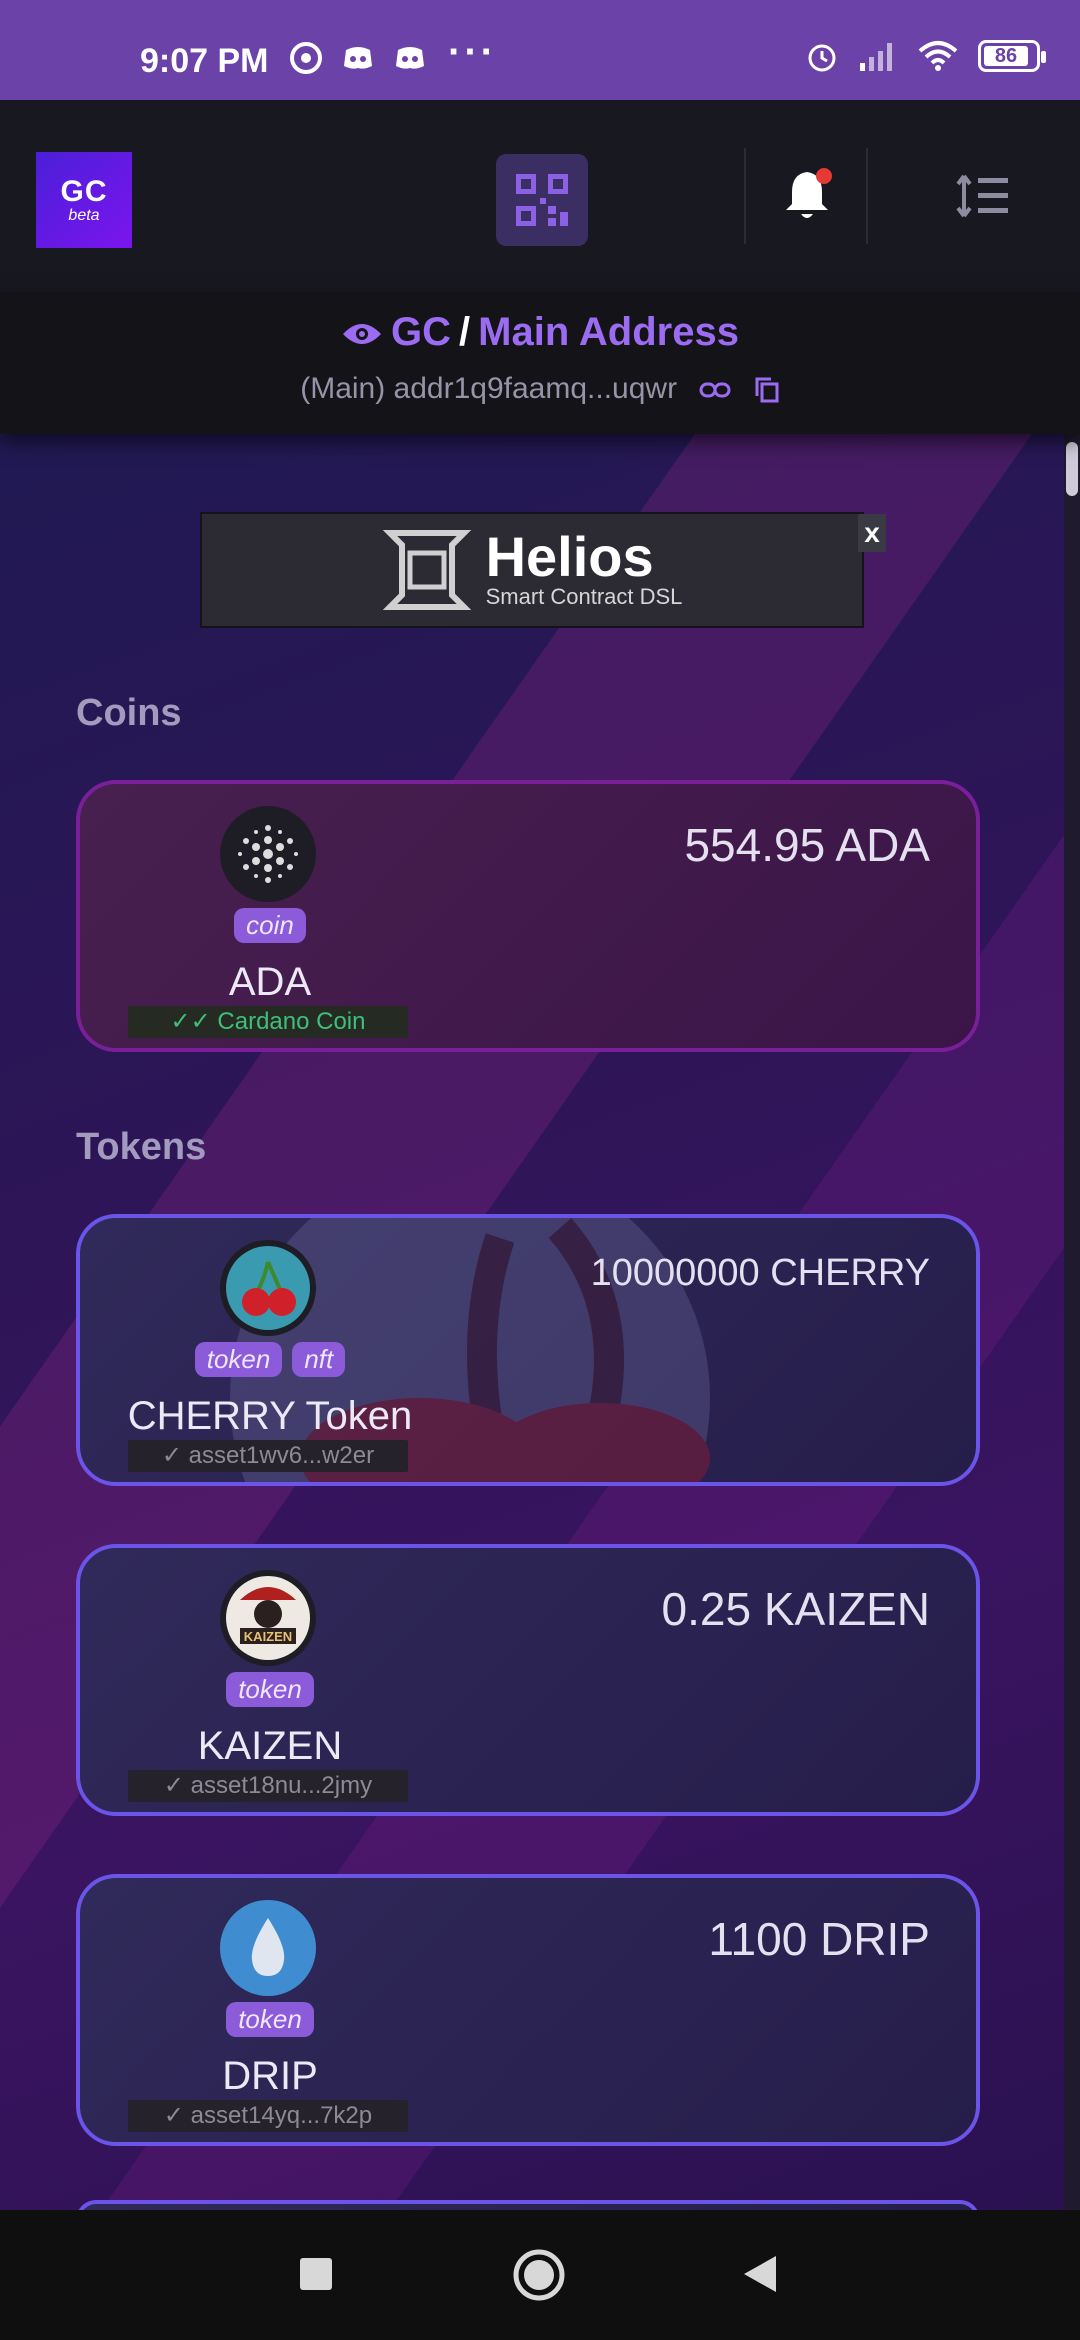 The height and width of the screenshot is (2340, 1080). What do you see at coordinates (270, 982) in the screenshot?
I see `asset-name: ADA` at bounding box center [270, 982].